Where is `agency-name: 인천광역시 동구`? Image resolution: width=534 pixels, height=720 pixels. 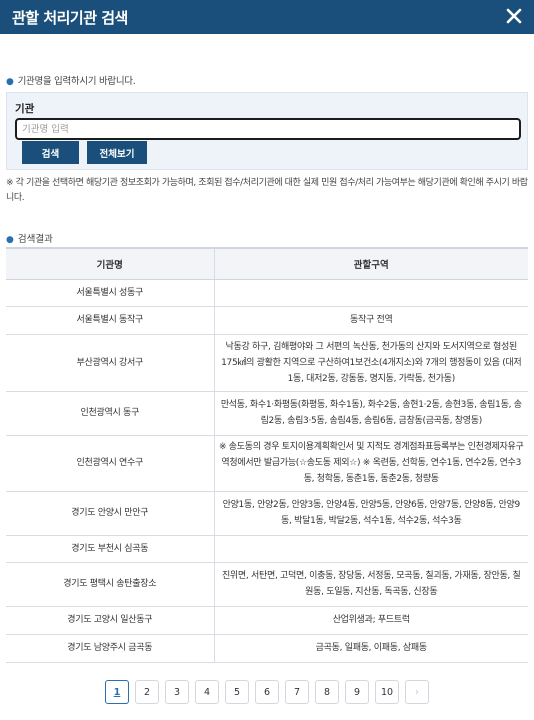 agency-name: 인천광역시 동구 is located at coordinates (110, 413).